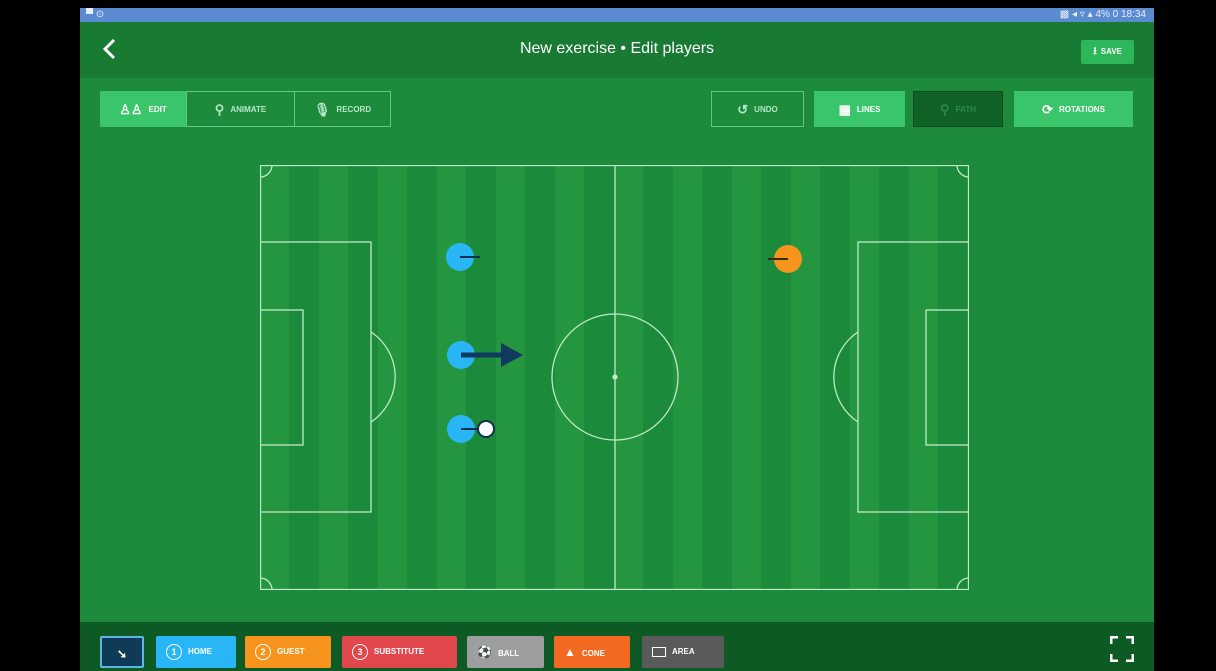 The image size is (1216, 671). What do you see at coordinates (844, 109) in the screenshot?
I see `grid-icon: ▦` at bounding box center [844, 109].